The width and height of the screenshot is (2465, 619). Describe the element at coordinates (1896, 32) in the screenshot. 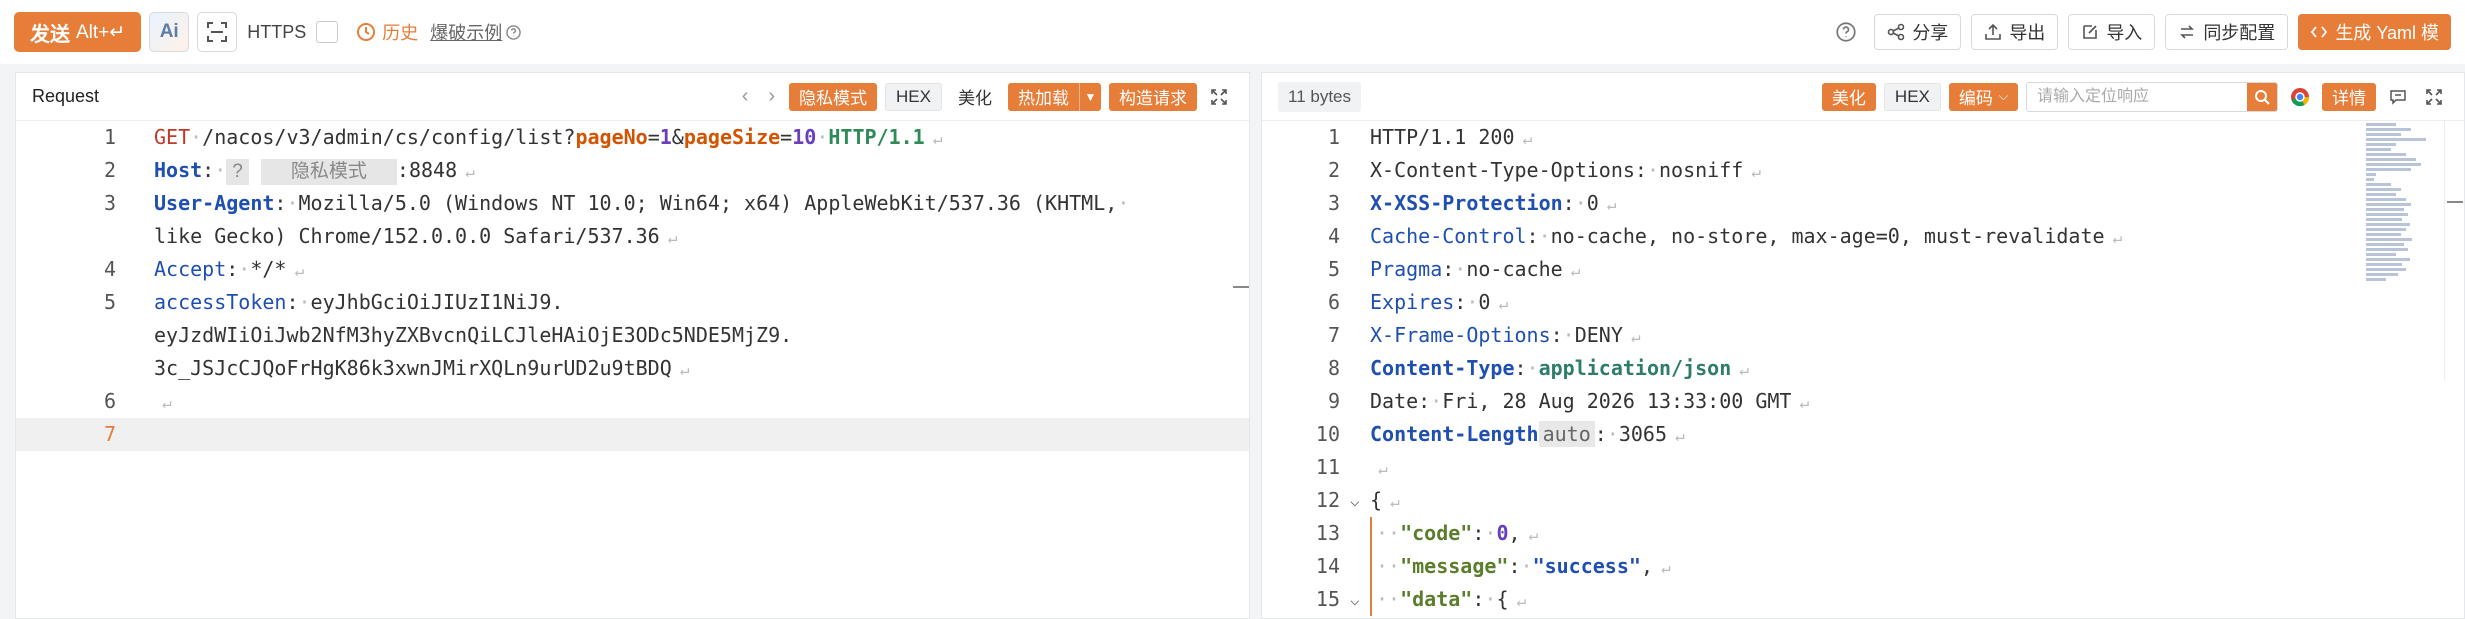

I see `share-icon` at that location.